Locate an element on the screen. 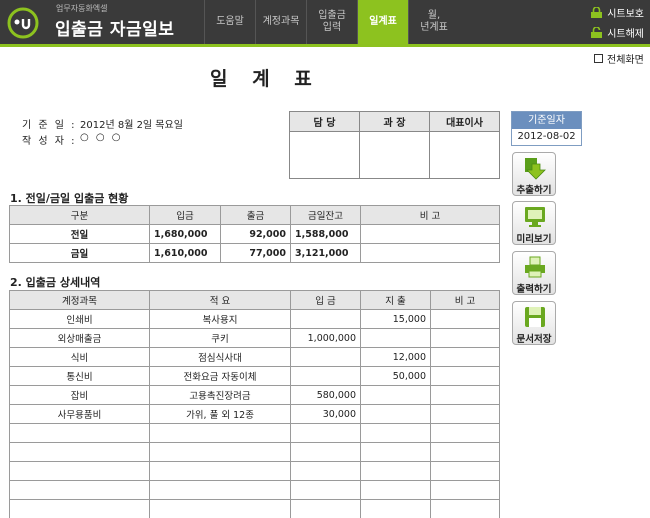 This screenshot has width=650, height=518. detail-cell: 30,000 is located at coordinates (325, 414).